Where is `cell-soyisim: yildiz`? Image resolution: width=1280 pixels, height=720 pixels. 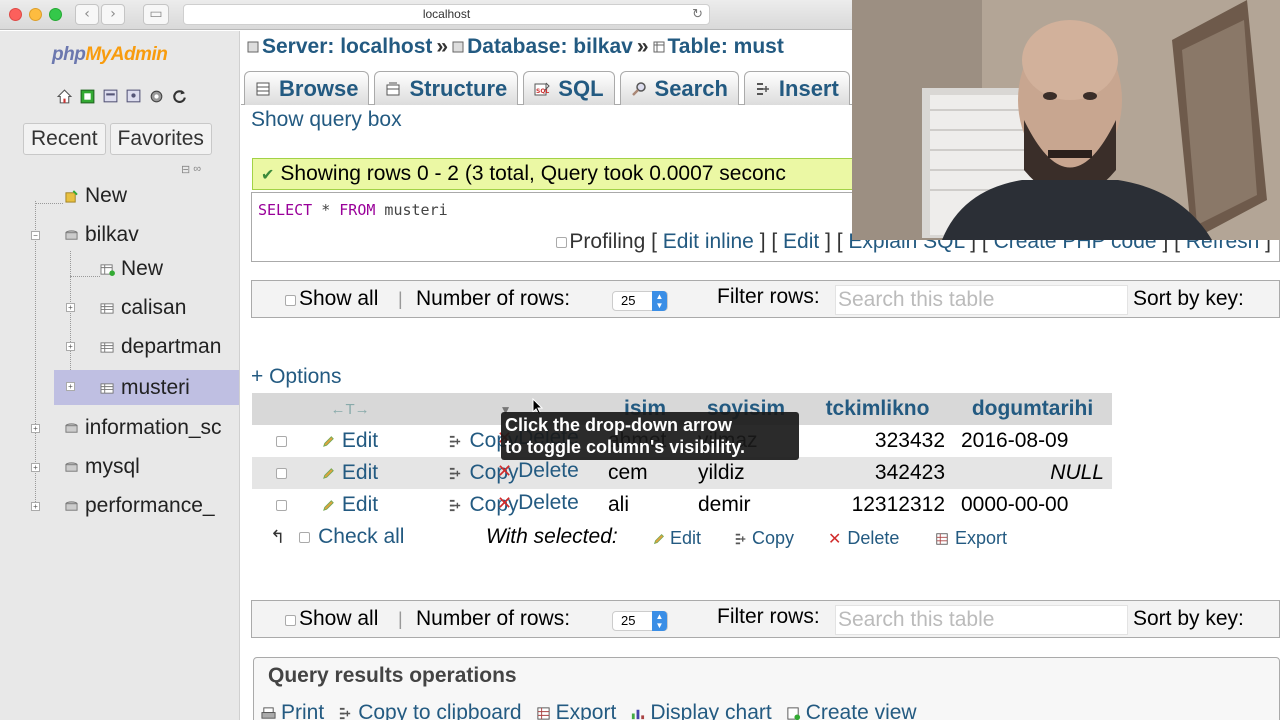
cell-soyisim: yildiz is located at coordinates (746, 473).